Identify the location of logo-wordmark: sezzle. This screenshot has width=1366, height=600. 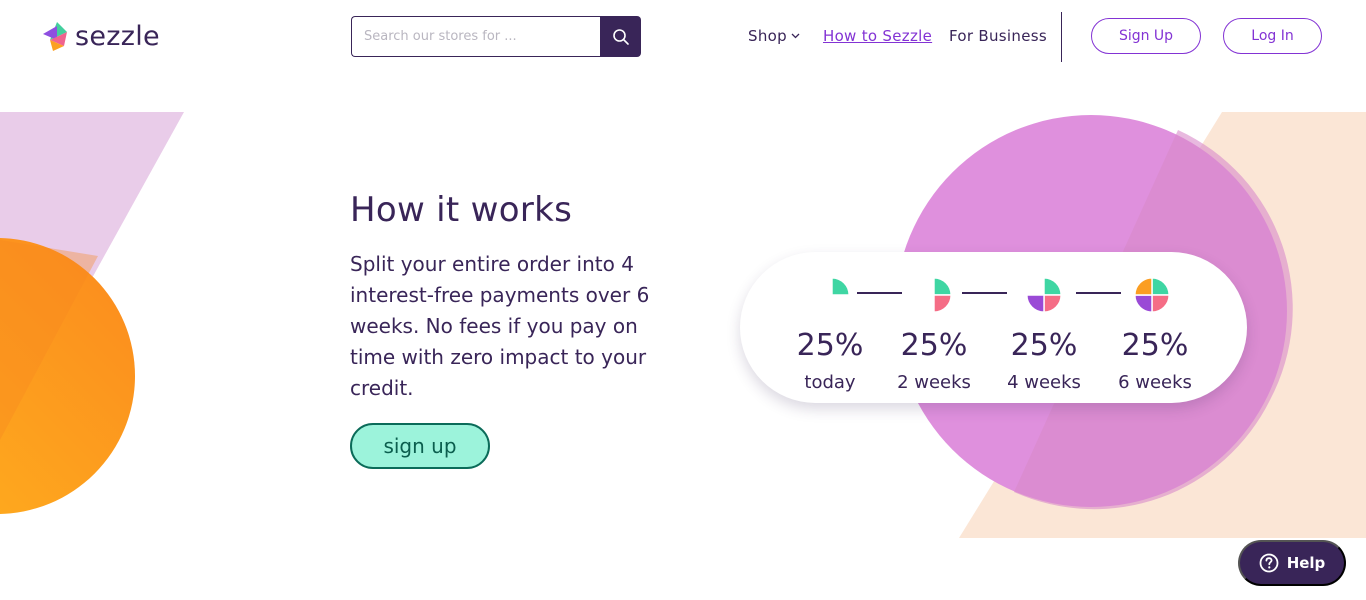
(117, 36).